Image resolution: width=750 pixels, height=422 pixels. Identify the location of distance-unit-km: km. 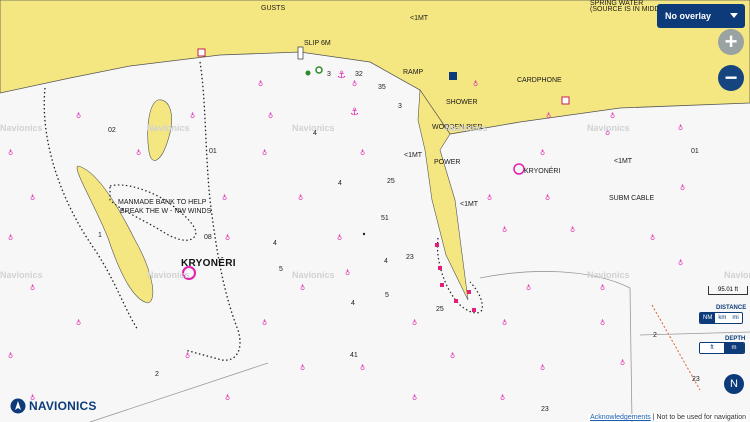
(722, 318).